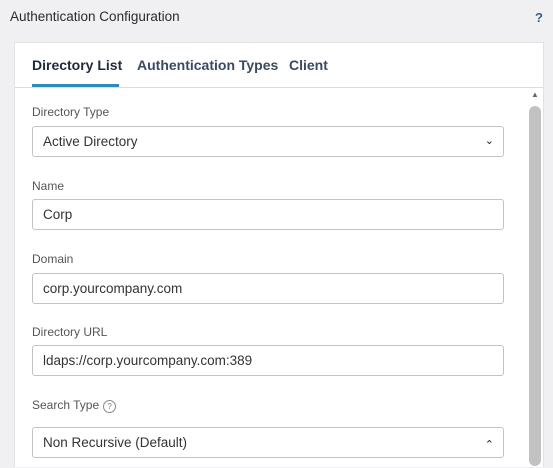  What do you see at coordinates (268, 141) in the screenshot?
I see `directory-type-select: Active Directory ⌄` at bounding box center [268, 141].